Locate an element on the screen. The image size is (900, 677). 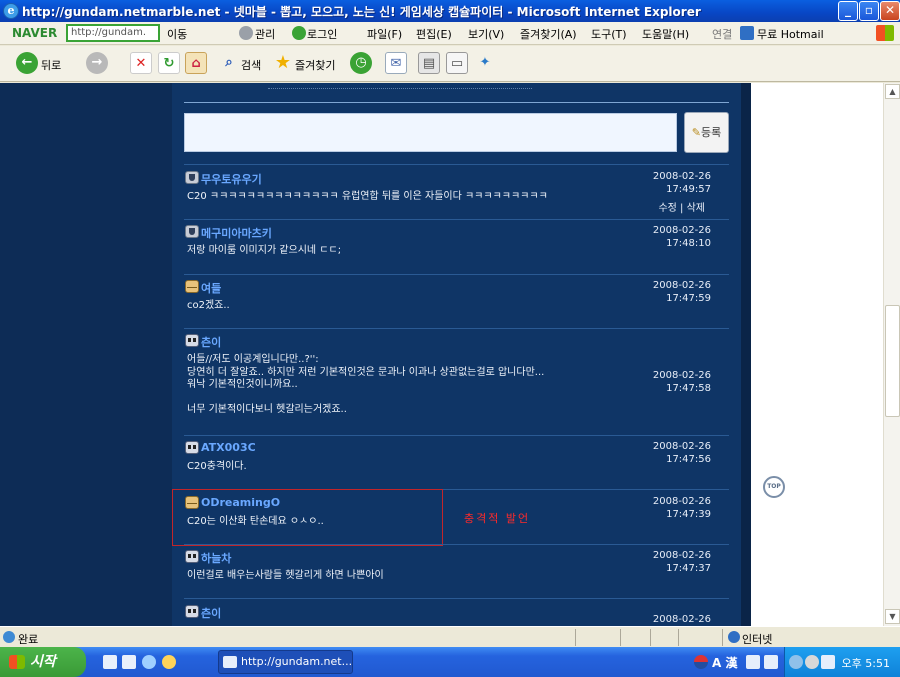
taskbar: 시작 http://gundam.net... A 漢 오후 5:51 is located at coordinates (450, 662).